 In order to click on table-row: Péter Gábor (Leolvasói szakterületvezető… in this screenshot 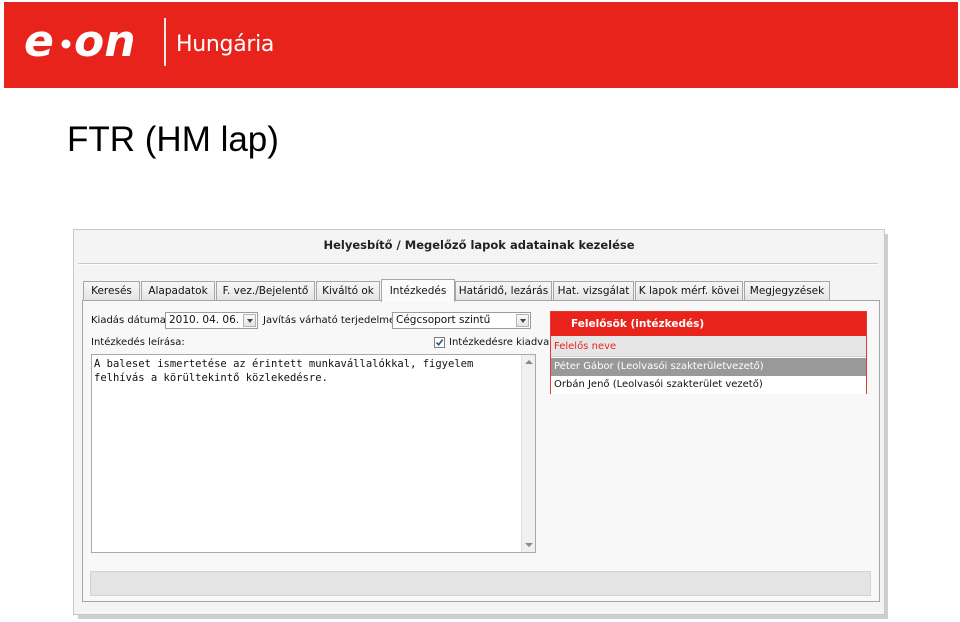, I will do `click(708, 367)`.